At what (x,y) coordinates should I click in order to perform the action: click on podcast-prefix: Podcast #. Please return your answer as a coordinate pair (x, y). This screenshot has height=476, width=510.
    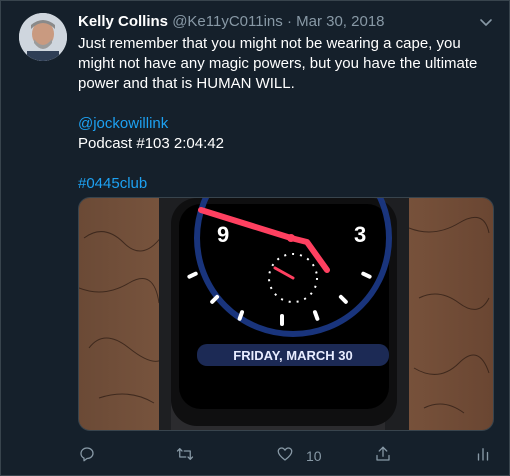
    Looking at the image, I should click on (111, 143).